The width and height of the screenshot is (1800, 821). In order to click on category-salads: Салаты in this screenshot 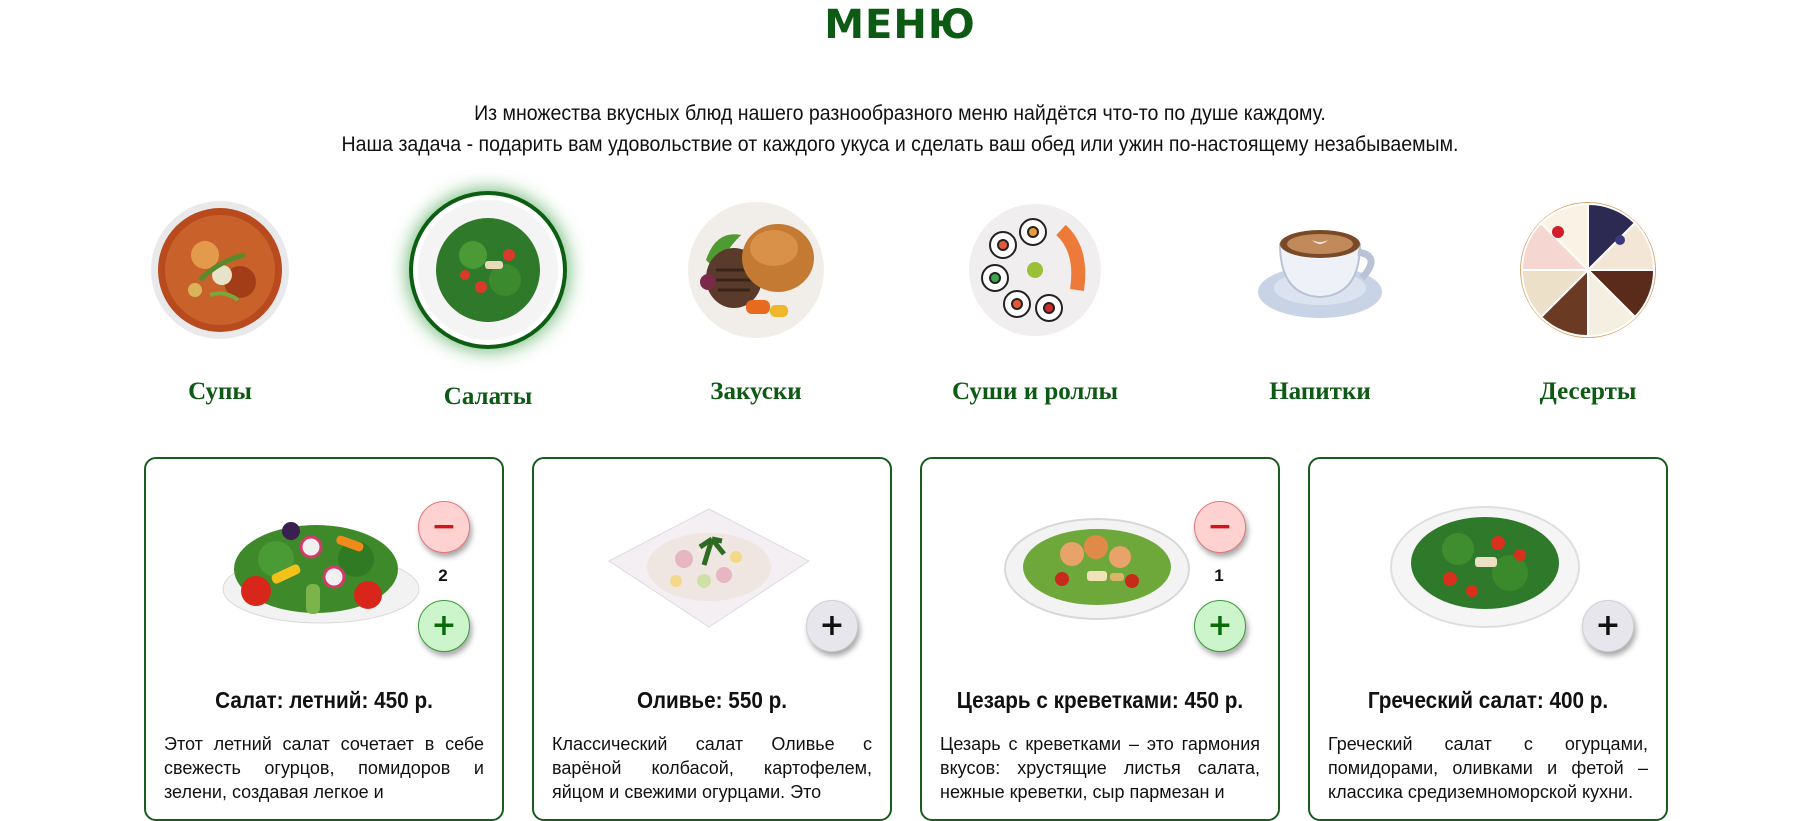, I will do `click(488, 303)`.